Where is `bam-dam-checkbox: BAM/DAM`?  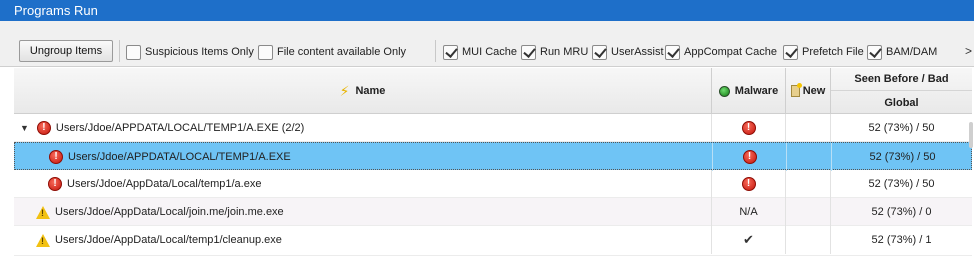
bam-dam-checkbox: BAM/DAM is located at coordinates (902, 52).